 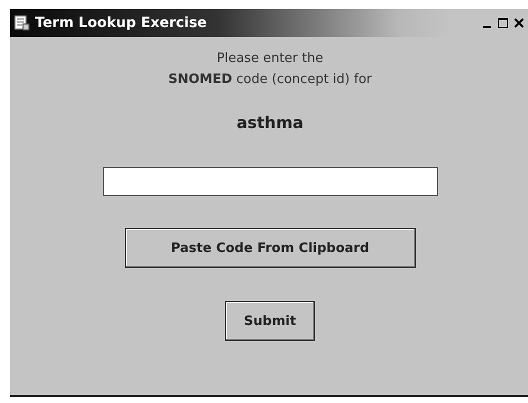 I want to click on submit-button: Submit, so click(x=270, y=321).